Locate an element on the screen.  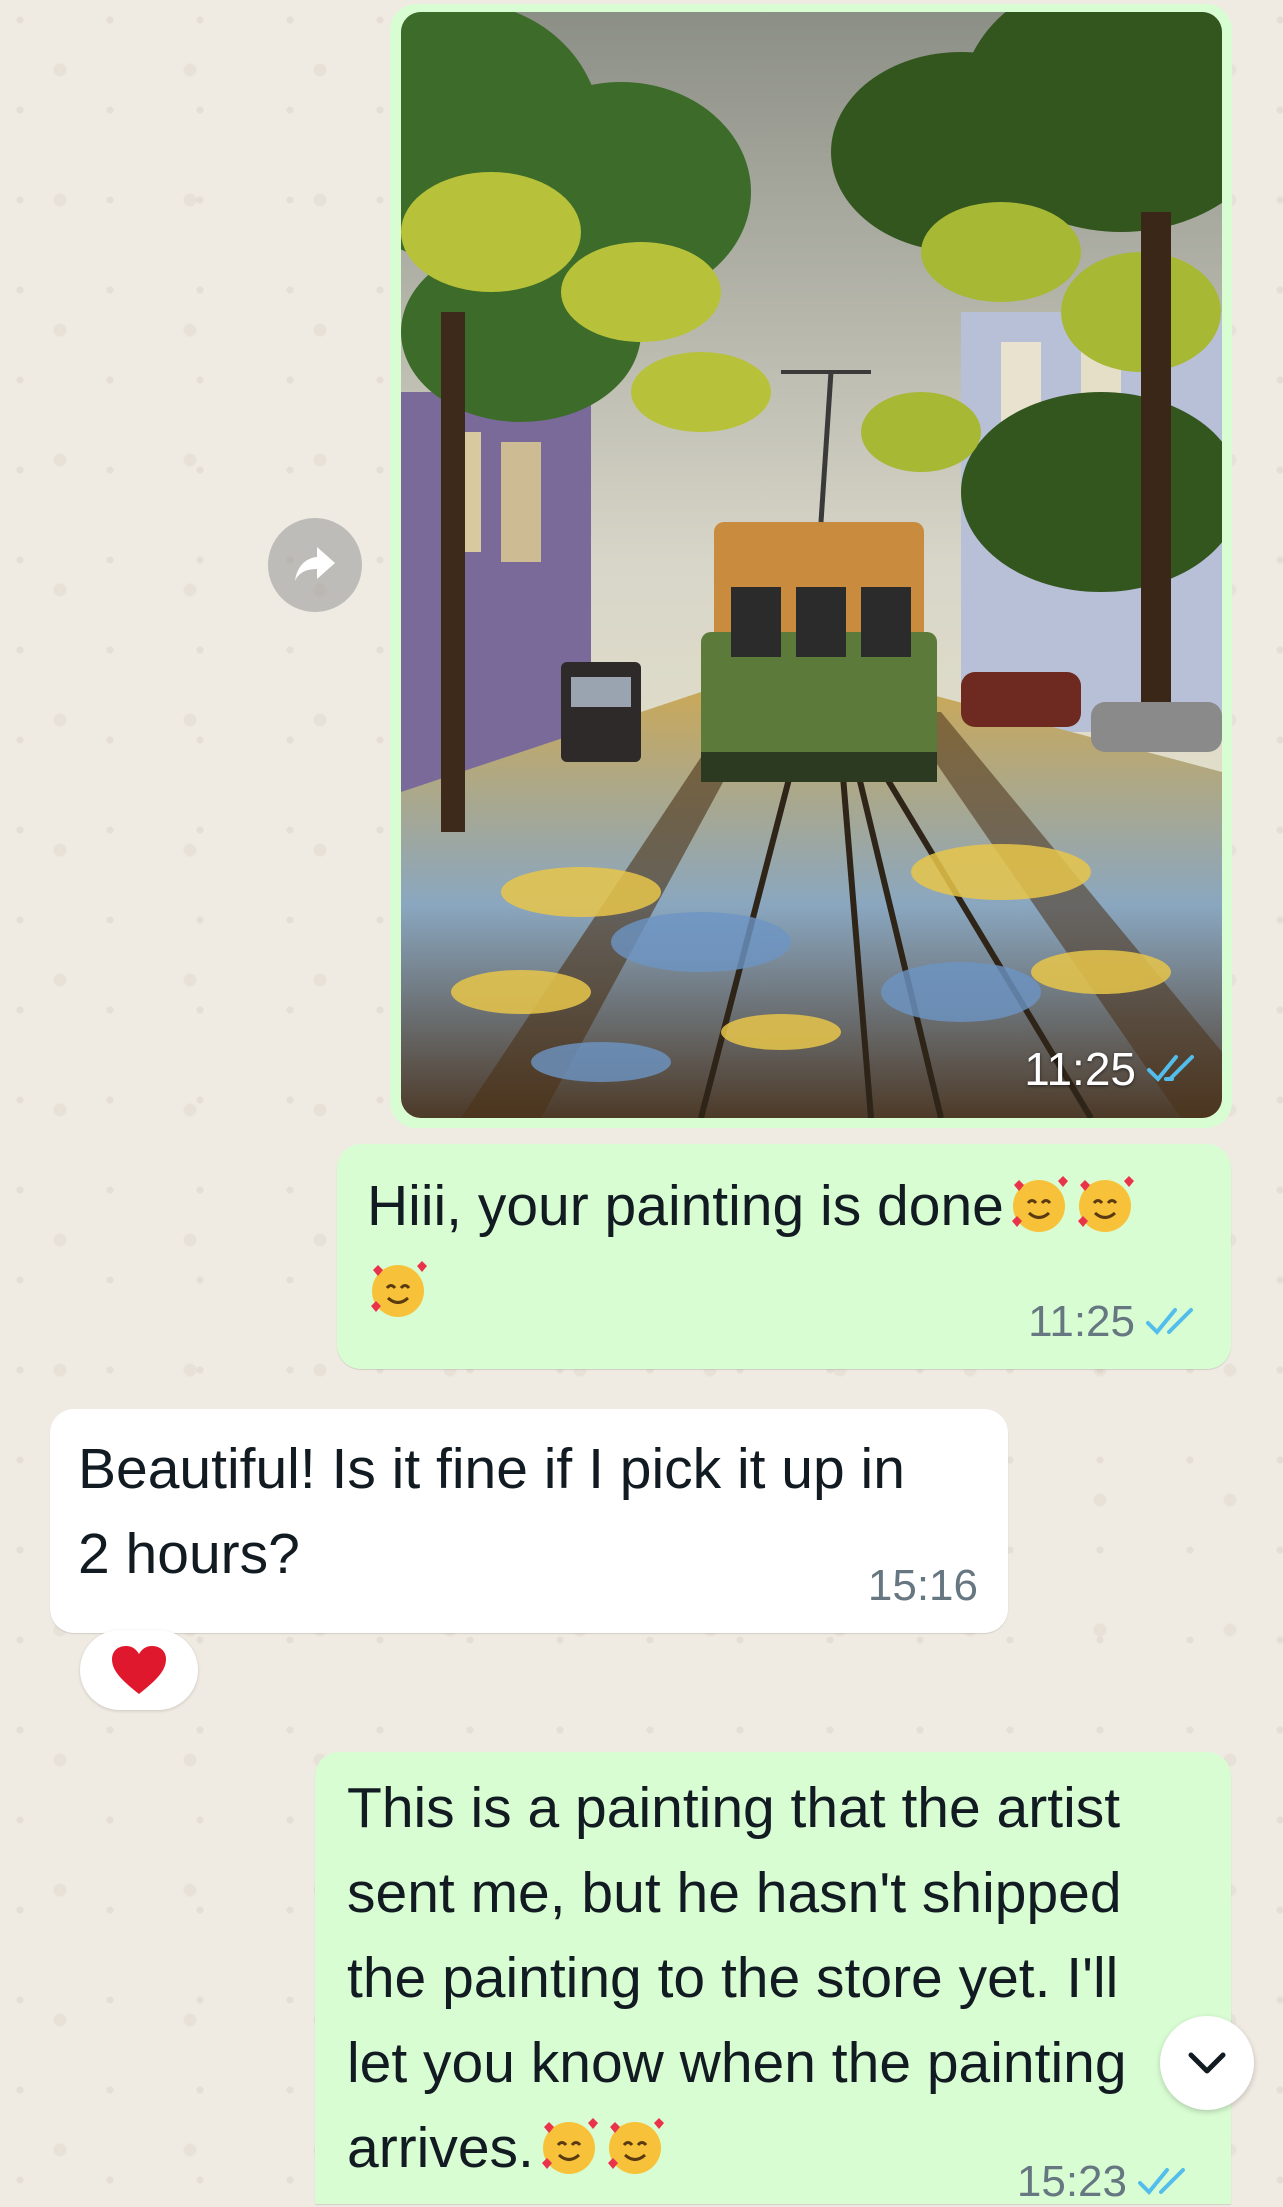
message-time: 11:25 is located at coordinates (1081, 1321).